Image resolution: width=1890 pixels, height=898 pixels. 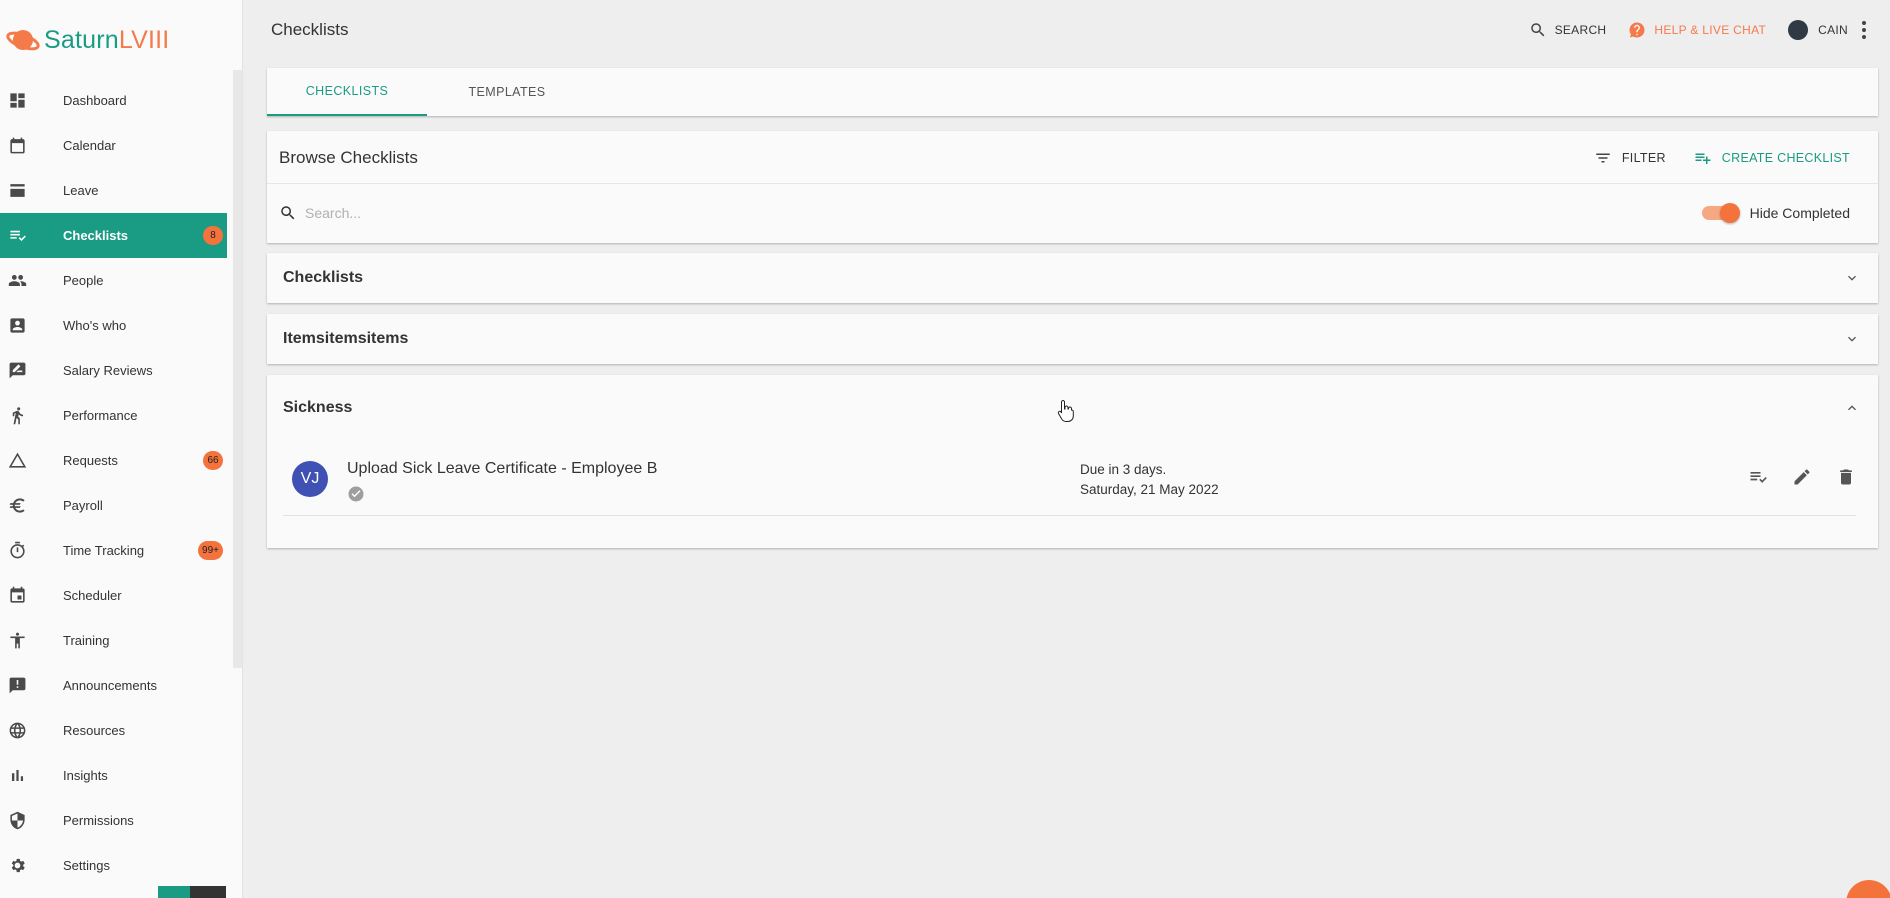 What do you see at coordinates (17, 145) in the screenshot?
I see `calendar-icon` at bounding box center [17, 145].